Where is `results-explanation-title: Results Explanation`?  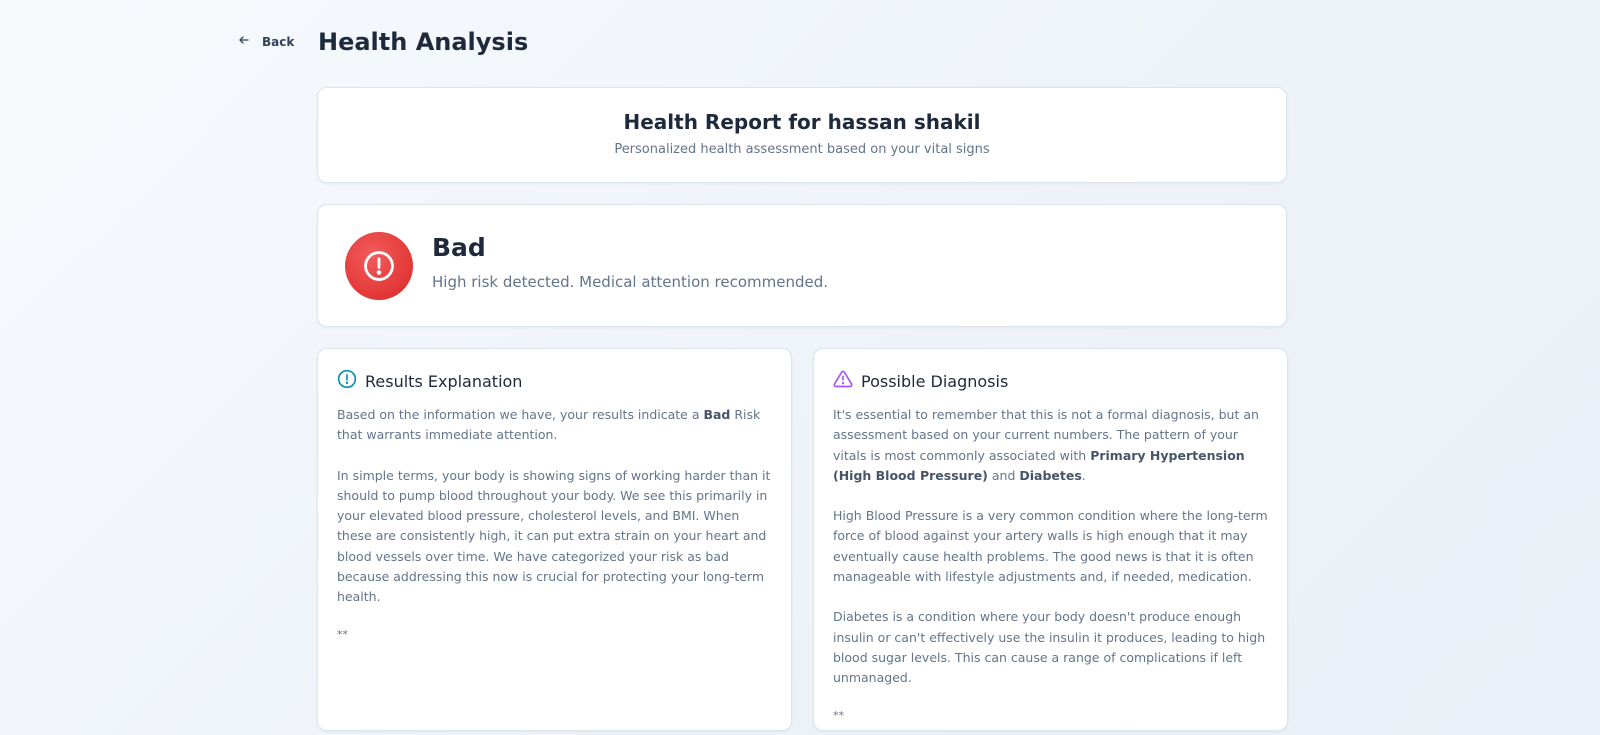
results-explanation-title: Results Explanation is located at coordinates (444, 381).